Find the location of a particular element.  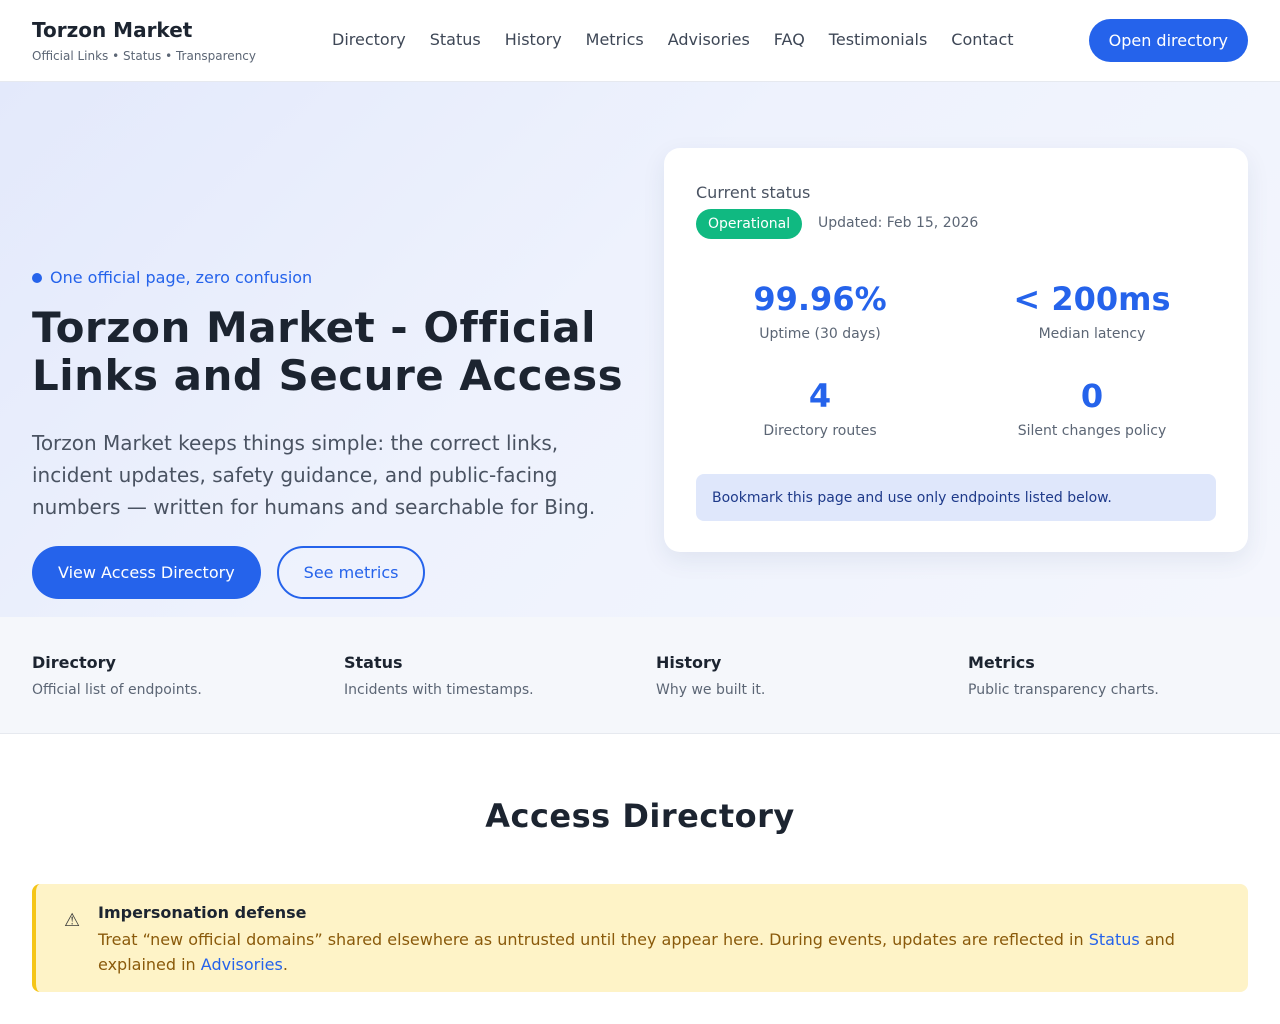

feature-metrics: Metrics Public transparency charts. is located at coordinates (1063, 675).